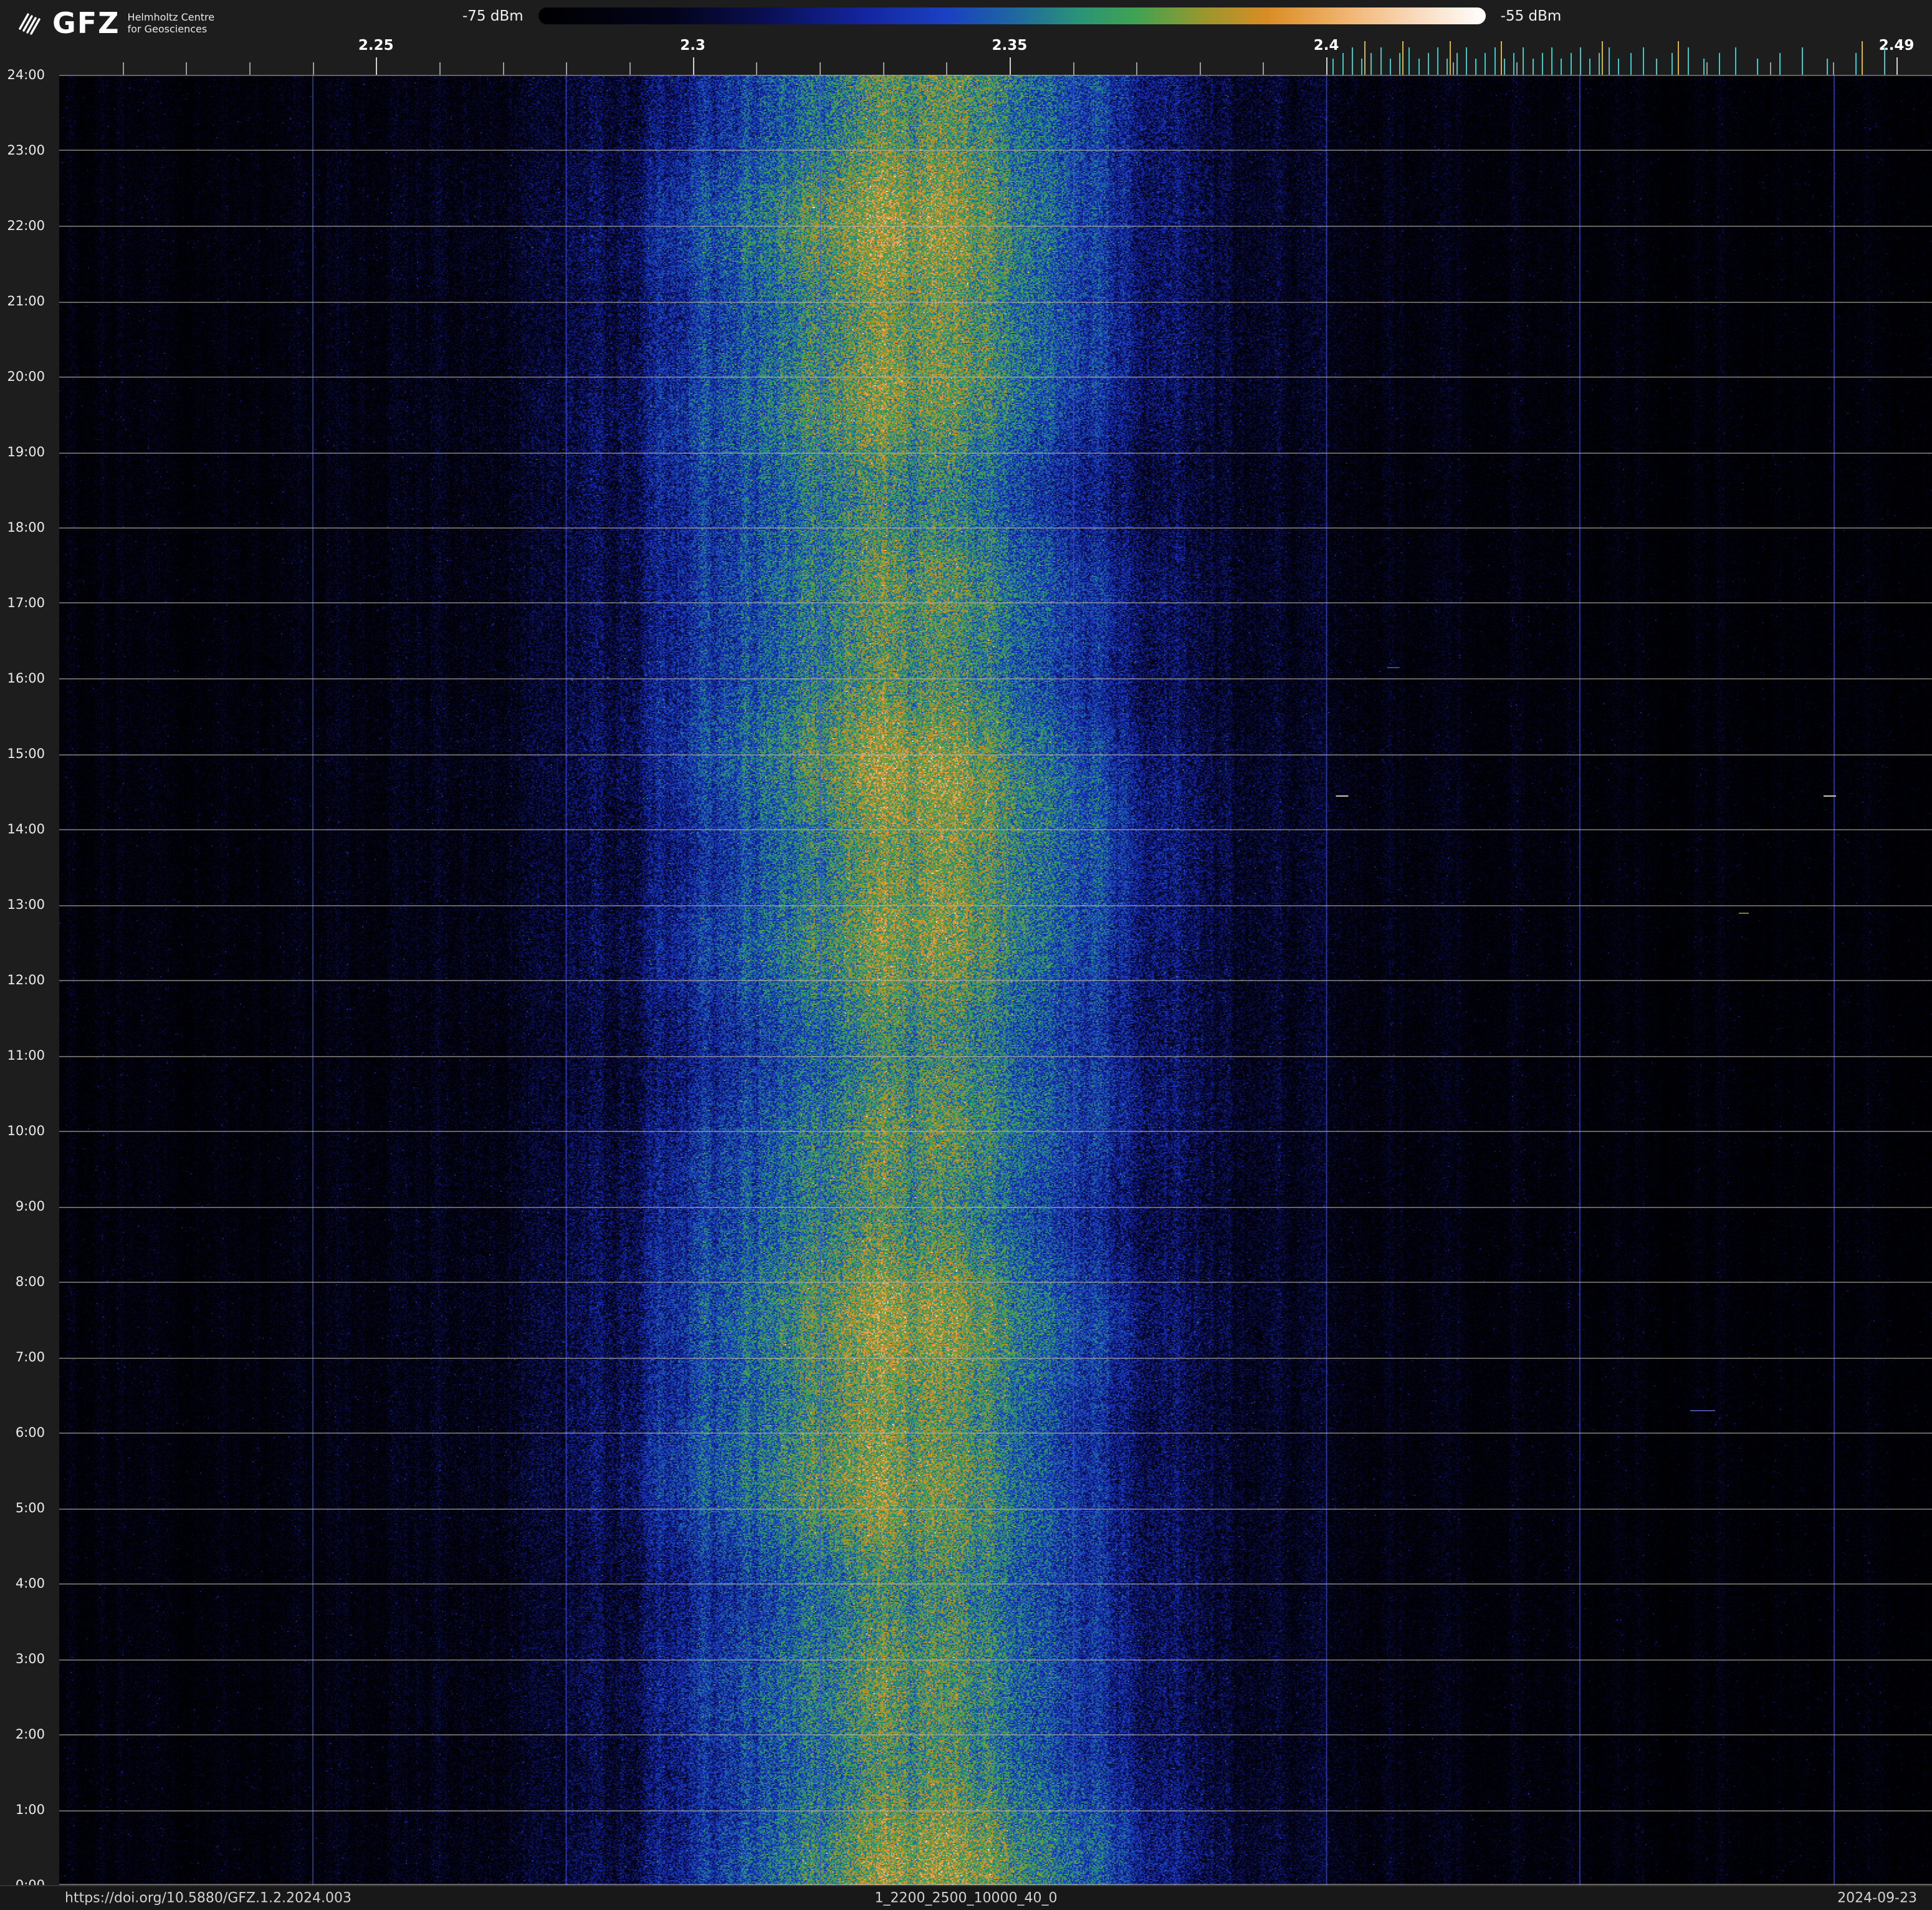  What do you see at coordinates (26, 979) in the screenshot?
I see `time-tick-label: 12:00` at bounding box center [26, 979].